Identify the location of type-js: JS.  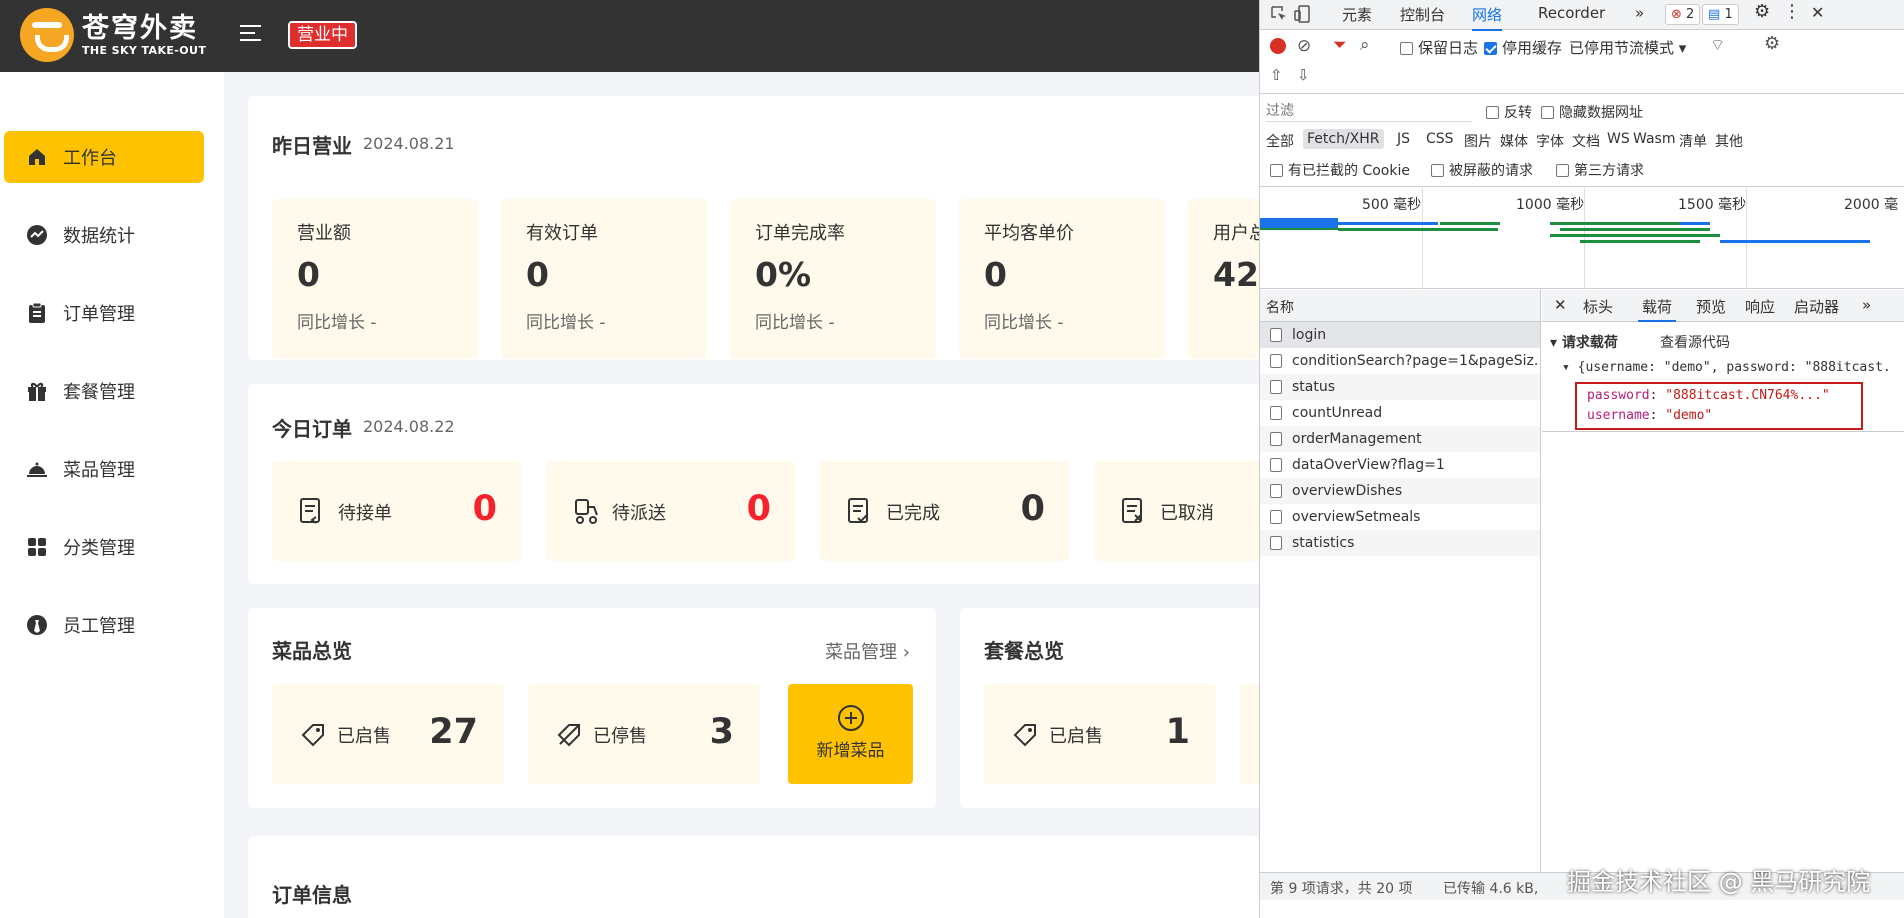
(1403, 139).